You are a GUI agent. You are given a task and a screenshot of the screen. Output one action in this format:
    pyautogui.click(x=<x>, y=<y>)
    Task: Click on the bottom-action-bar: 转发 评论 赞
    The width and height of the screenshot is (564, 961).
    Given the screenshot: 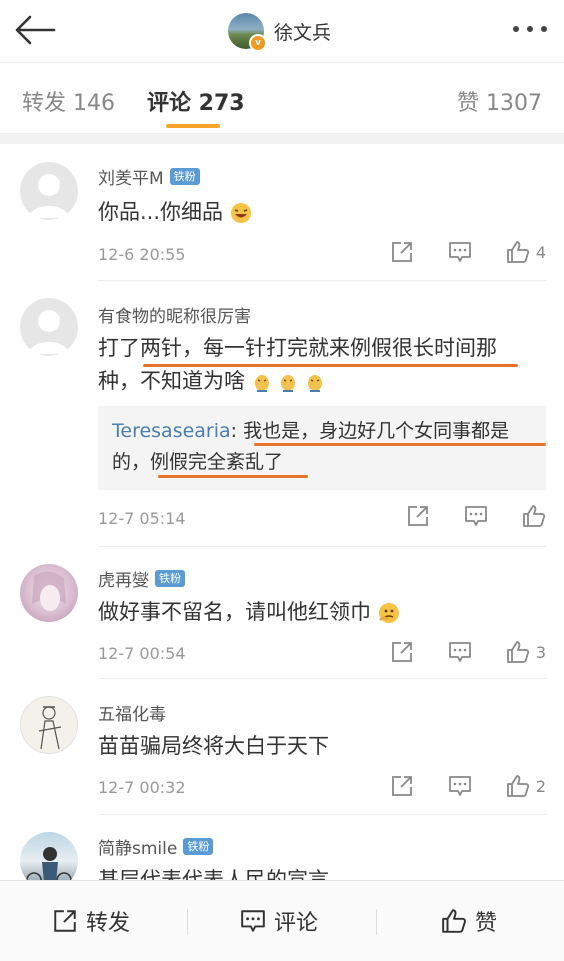 What is the action you would take?
    pyautogui.click(x=282, y=920)
    